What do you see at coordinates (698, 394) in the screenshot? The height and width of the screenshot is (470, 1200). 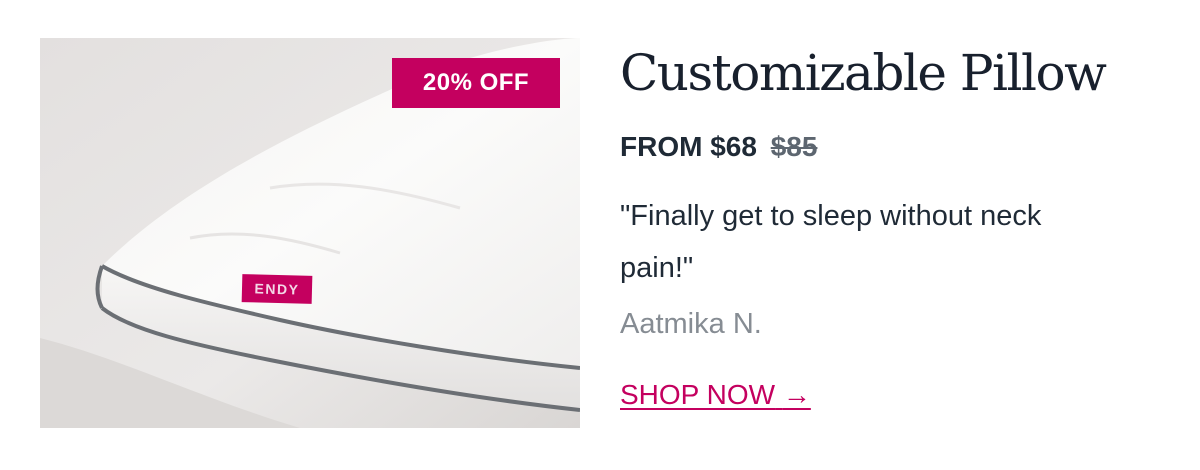 I see `shop-now-label: SHOP NOW` at bounding box center [698, 394].